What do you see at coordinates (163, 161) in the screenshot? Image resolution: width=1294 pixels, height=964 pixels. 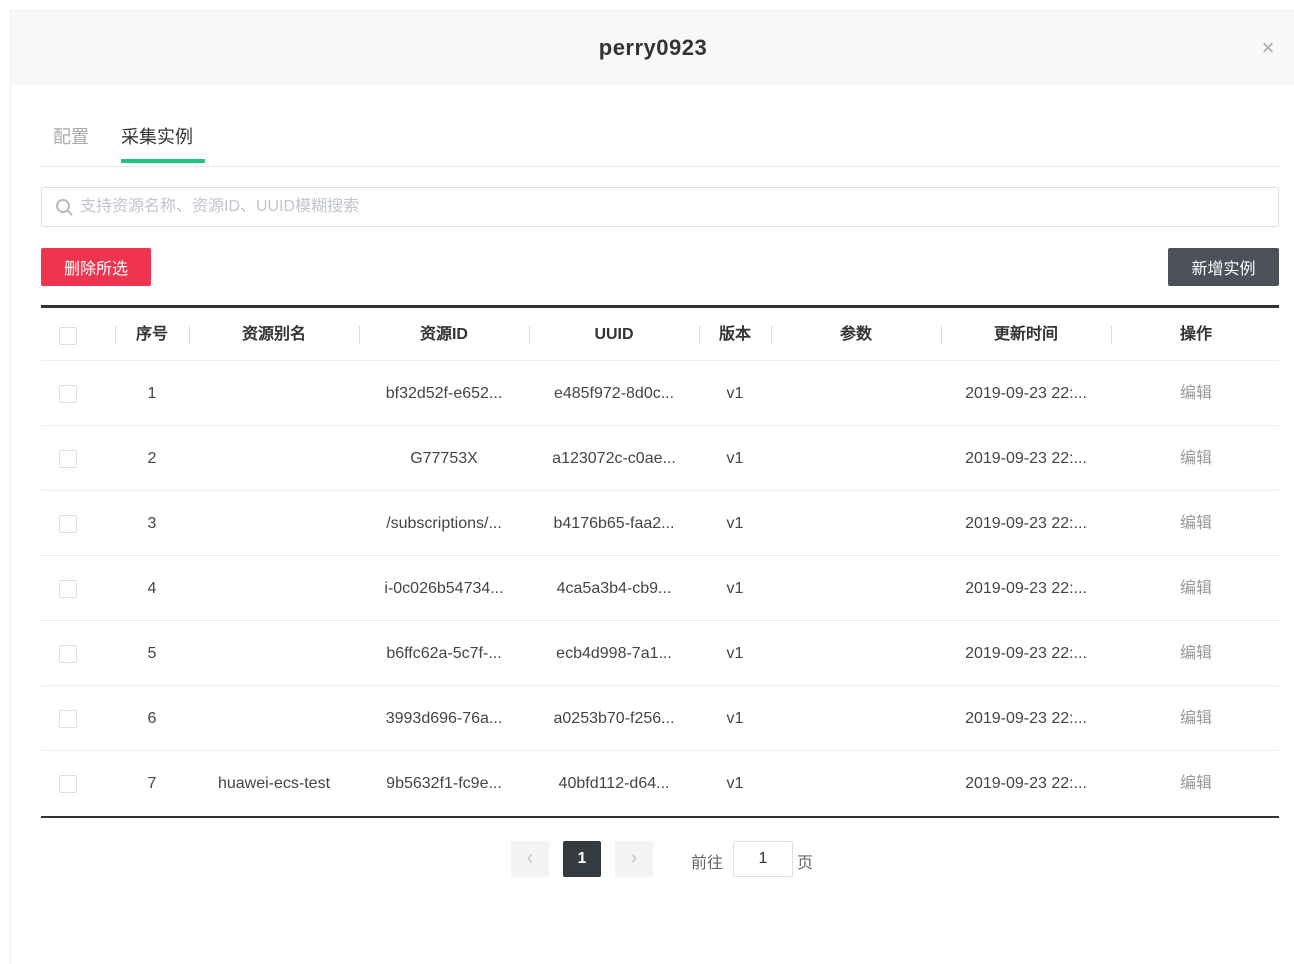 I see `active-tab-indicator` at bounding box center [163, 161].